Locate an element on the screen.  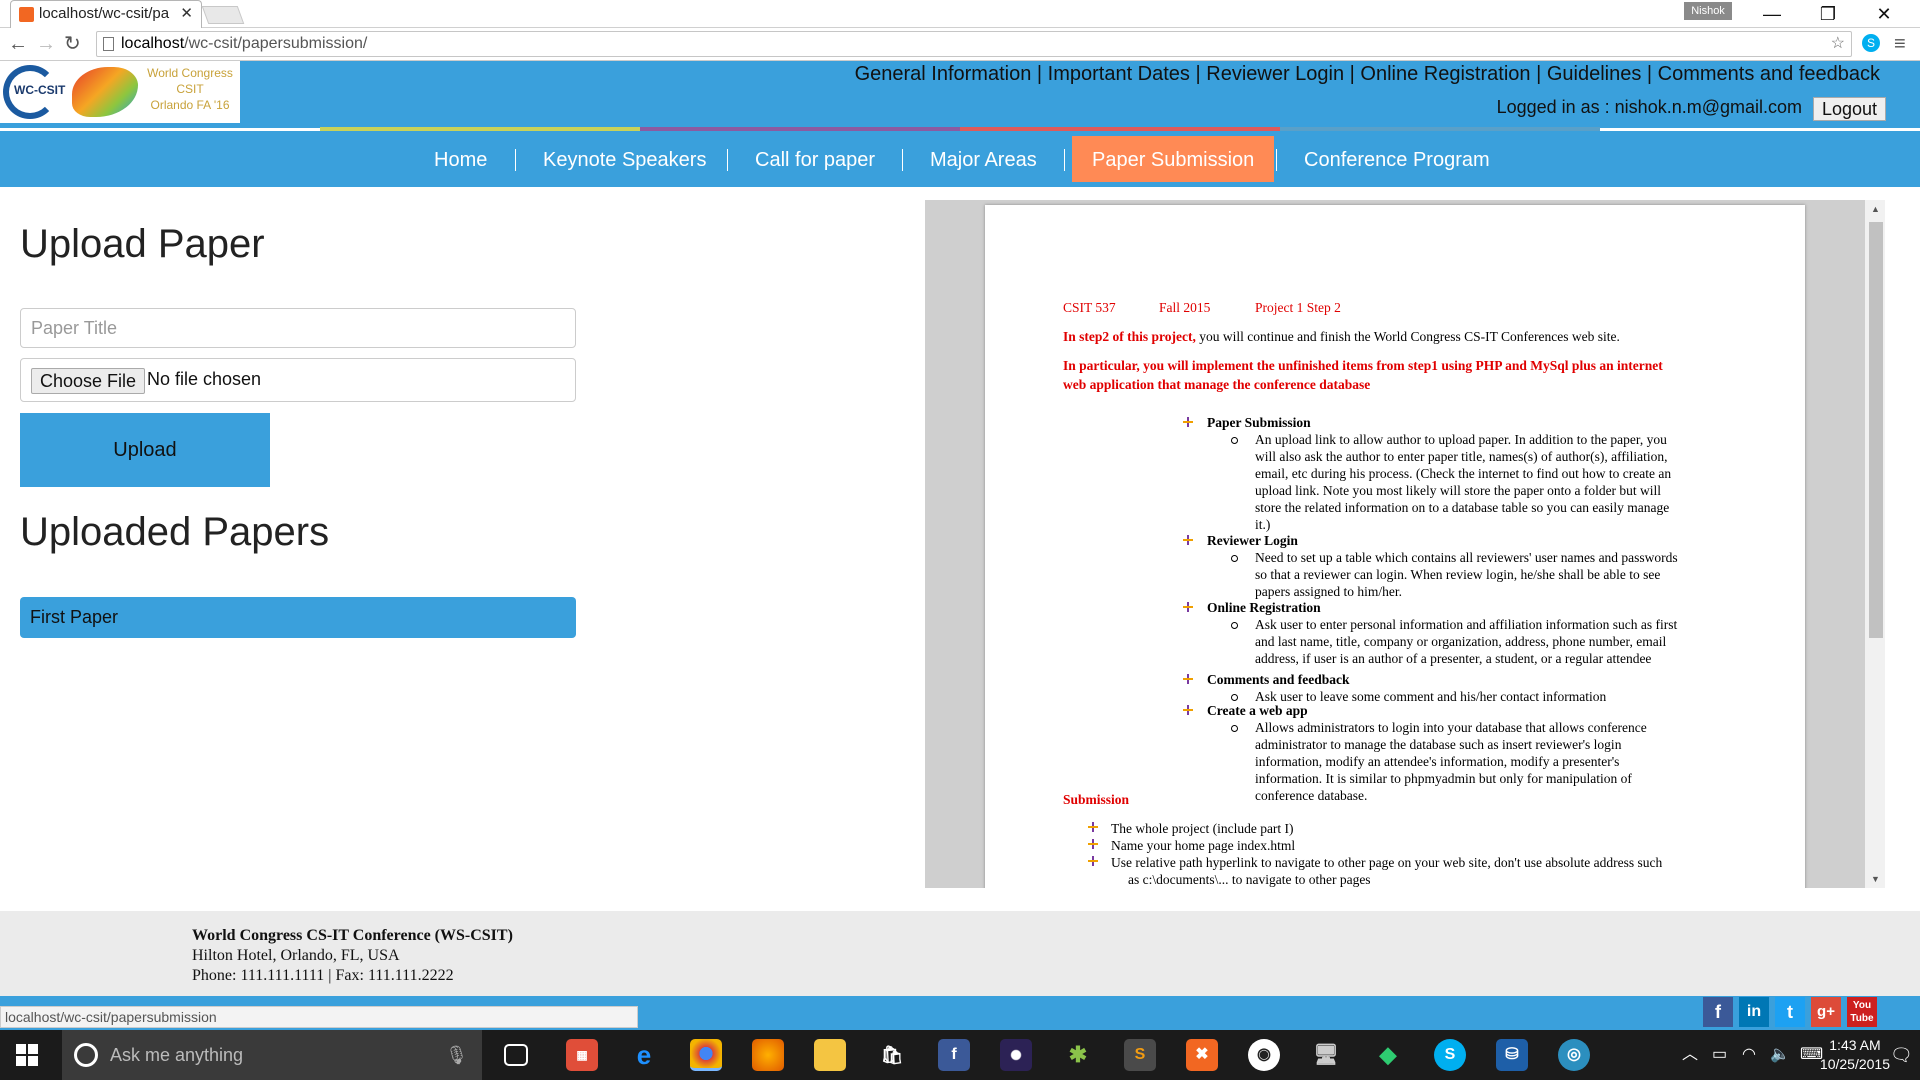
link-general-information: General Information is located at coordinates (943, 74).